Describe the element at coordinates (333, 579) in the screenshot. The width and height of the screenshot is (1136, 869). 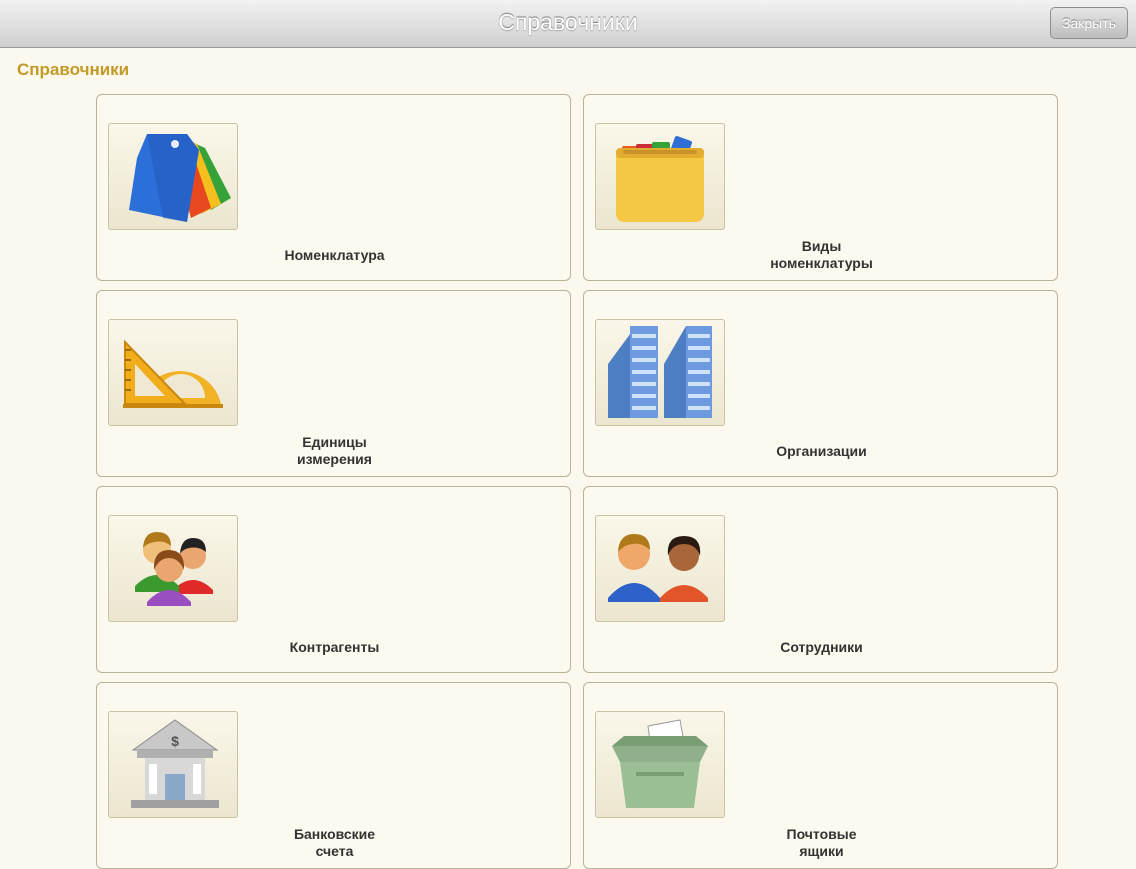
I see `tile-counterparties: Контрагенты` at that location.